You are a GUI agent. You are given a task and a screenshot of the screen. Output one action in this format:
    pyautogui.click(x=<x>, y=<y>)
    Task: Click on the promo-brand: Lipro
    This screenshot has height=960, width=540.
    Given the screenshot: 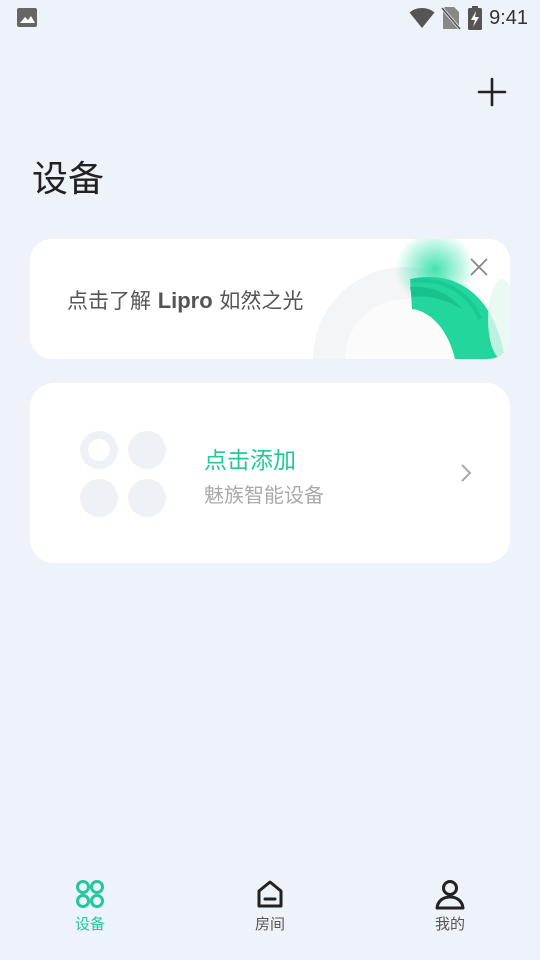 What is the action you would take?
    pyautogui.click(x=185, y=300)
    